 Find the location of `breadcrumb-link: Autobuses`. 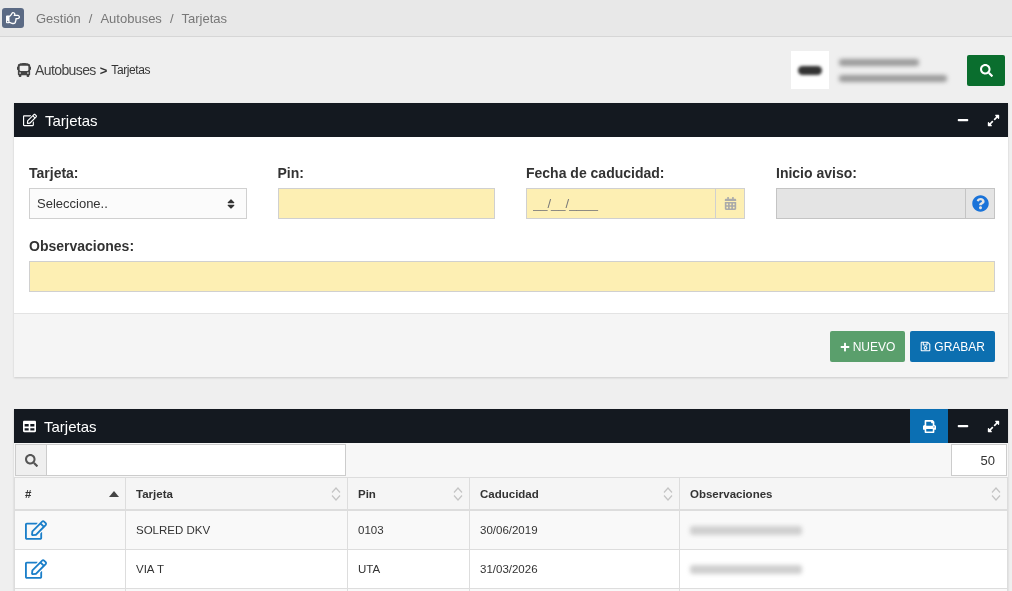

breadcrumb-link: Autobuses is located at coordinates (131, 18).